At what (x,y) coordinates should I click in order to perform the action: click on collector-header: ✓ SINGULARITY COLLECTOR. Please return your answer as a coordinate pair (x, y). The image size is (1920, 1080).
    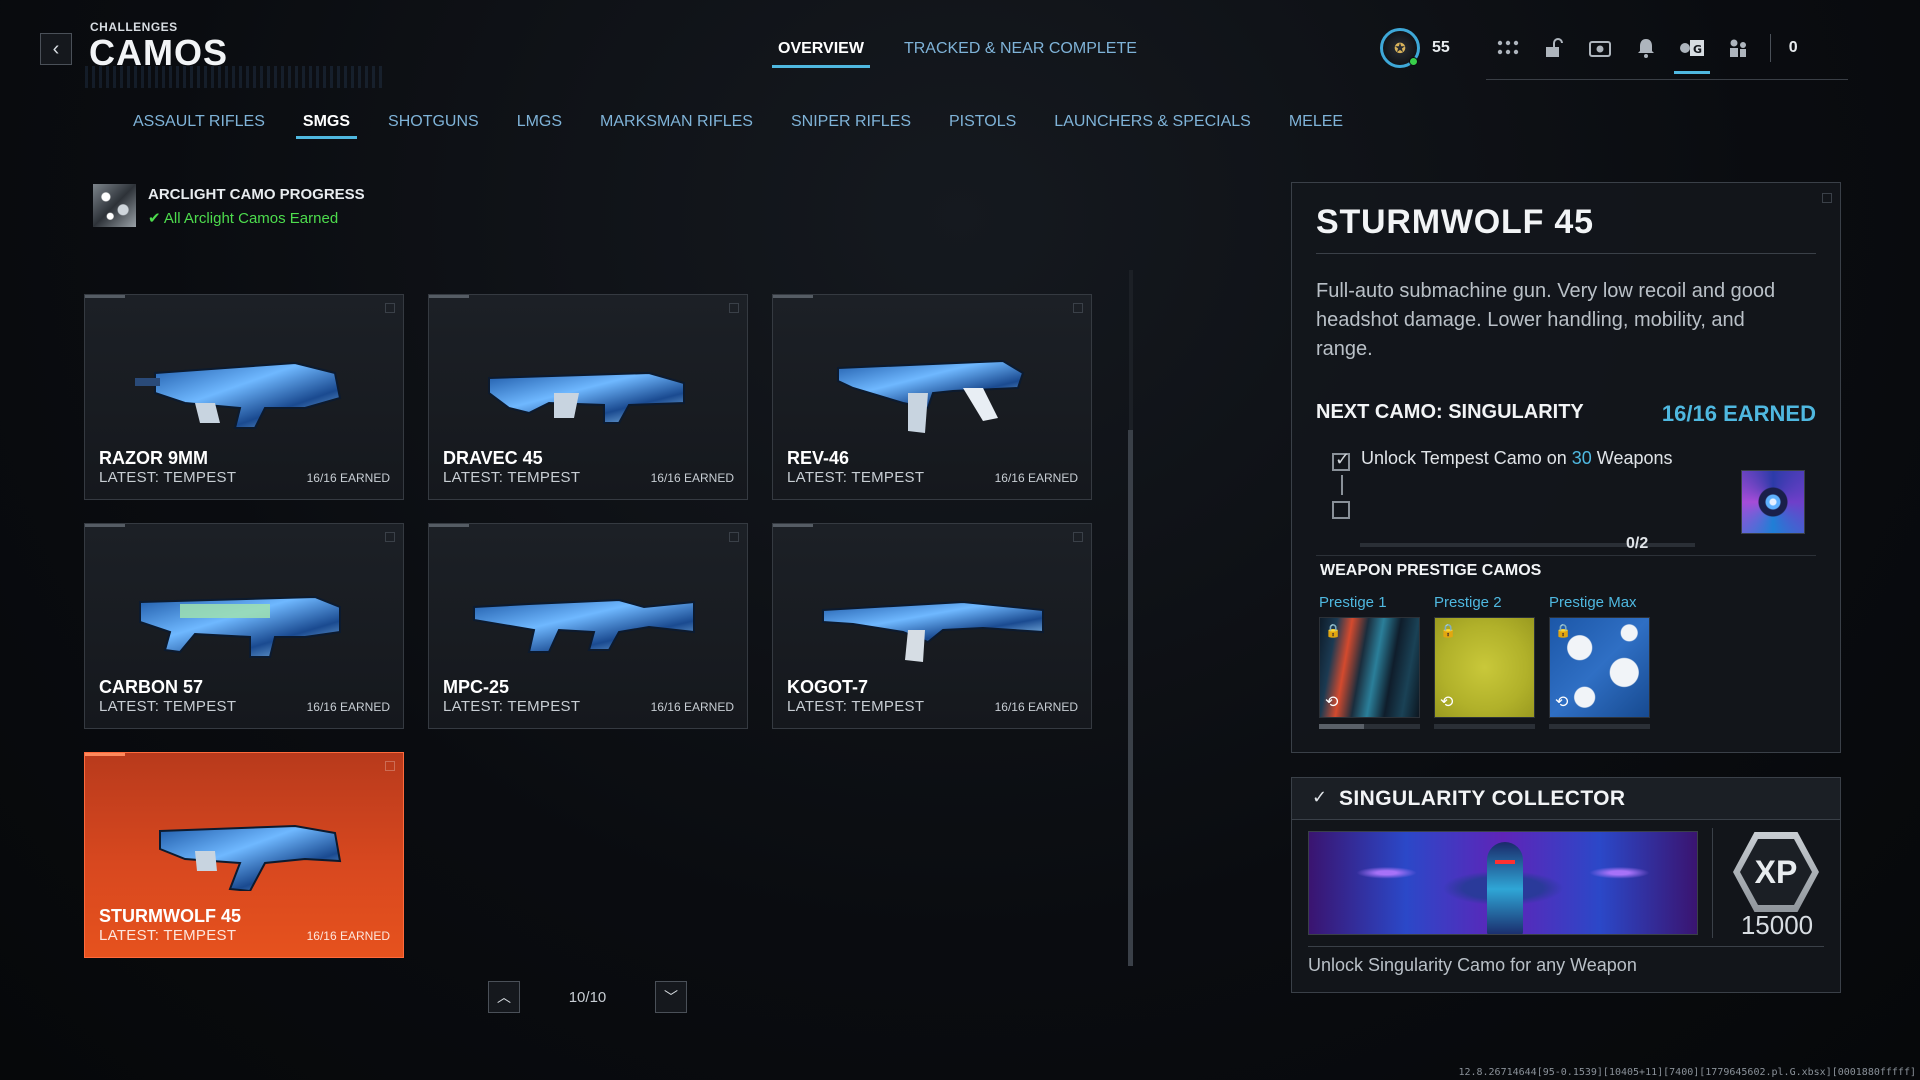
    Looking at the image, I should click on (1566, 799).